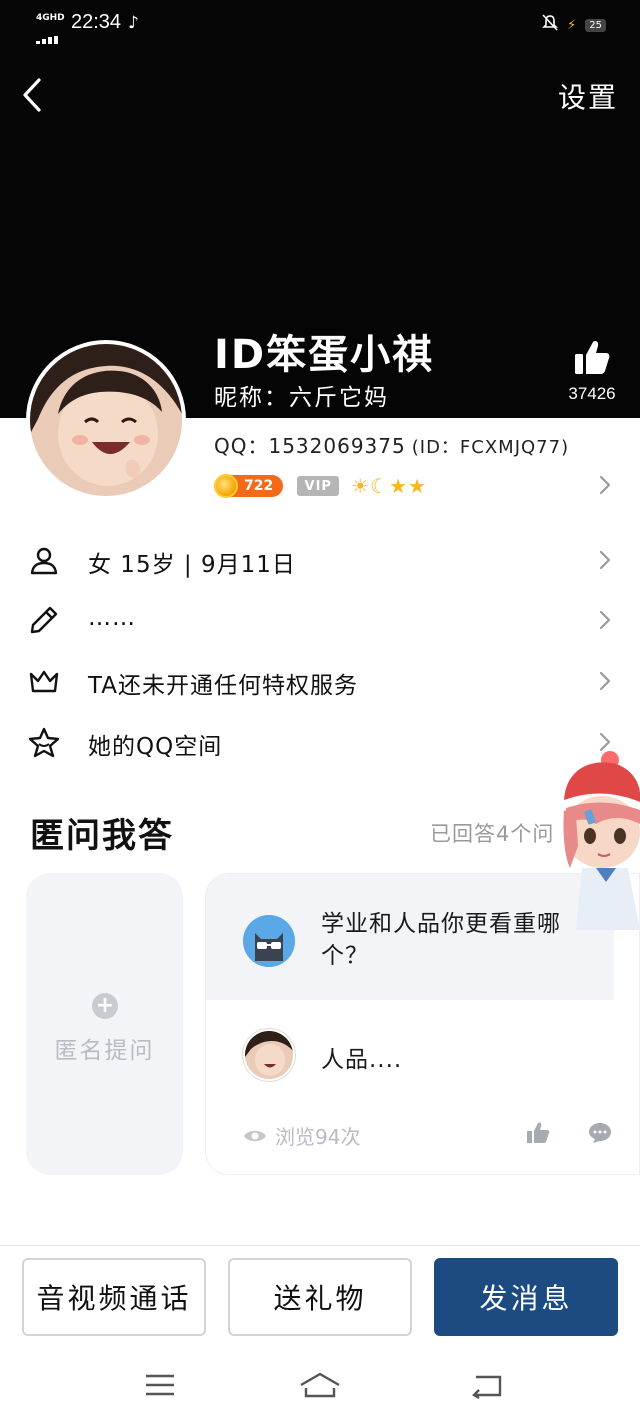 Image resolution: width=640 pixels, height=1422 pixels. I want to click on like-count: 37426, so click(592, 393).